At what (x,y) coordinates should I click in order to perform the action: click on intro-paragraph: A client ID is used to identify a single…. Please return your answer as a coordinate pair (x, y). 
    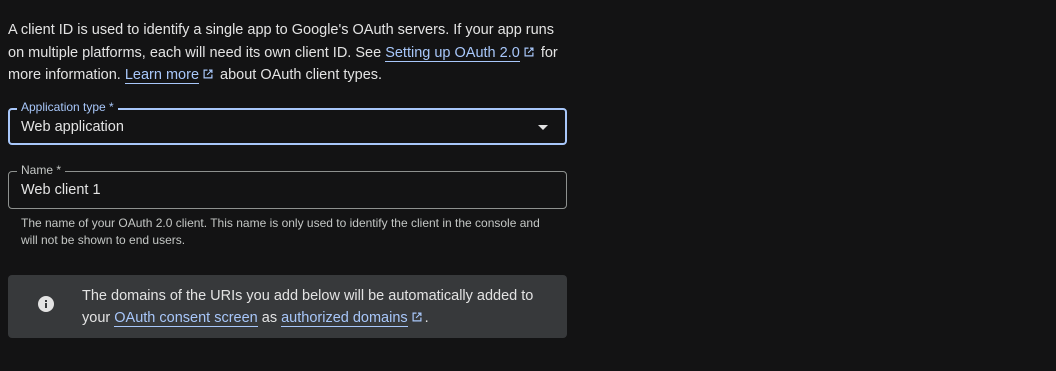
    Looking at the image, I should click on (288, 53).